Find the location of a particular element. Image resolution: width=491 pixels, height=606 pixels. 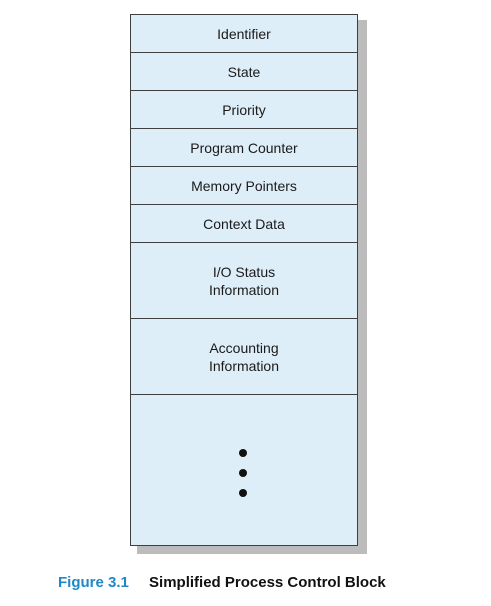

field-io-status-information: I/O Status Information is located at coordinates (244, 281).